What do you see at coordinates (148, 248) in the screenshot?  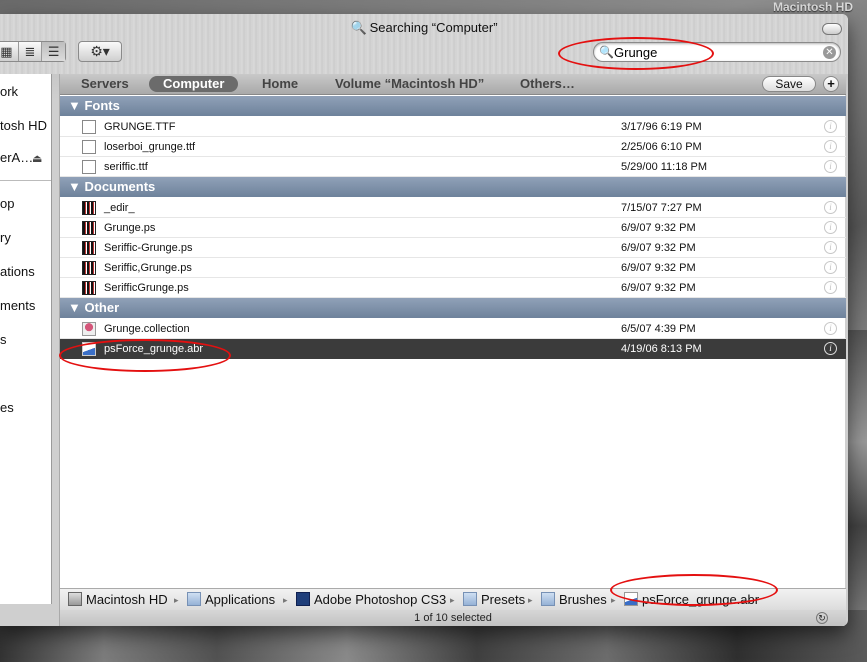 I see `file-name: Seriffic-Grunge.ps` at bounding box center [148, 248].